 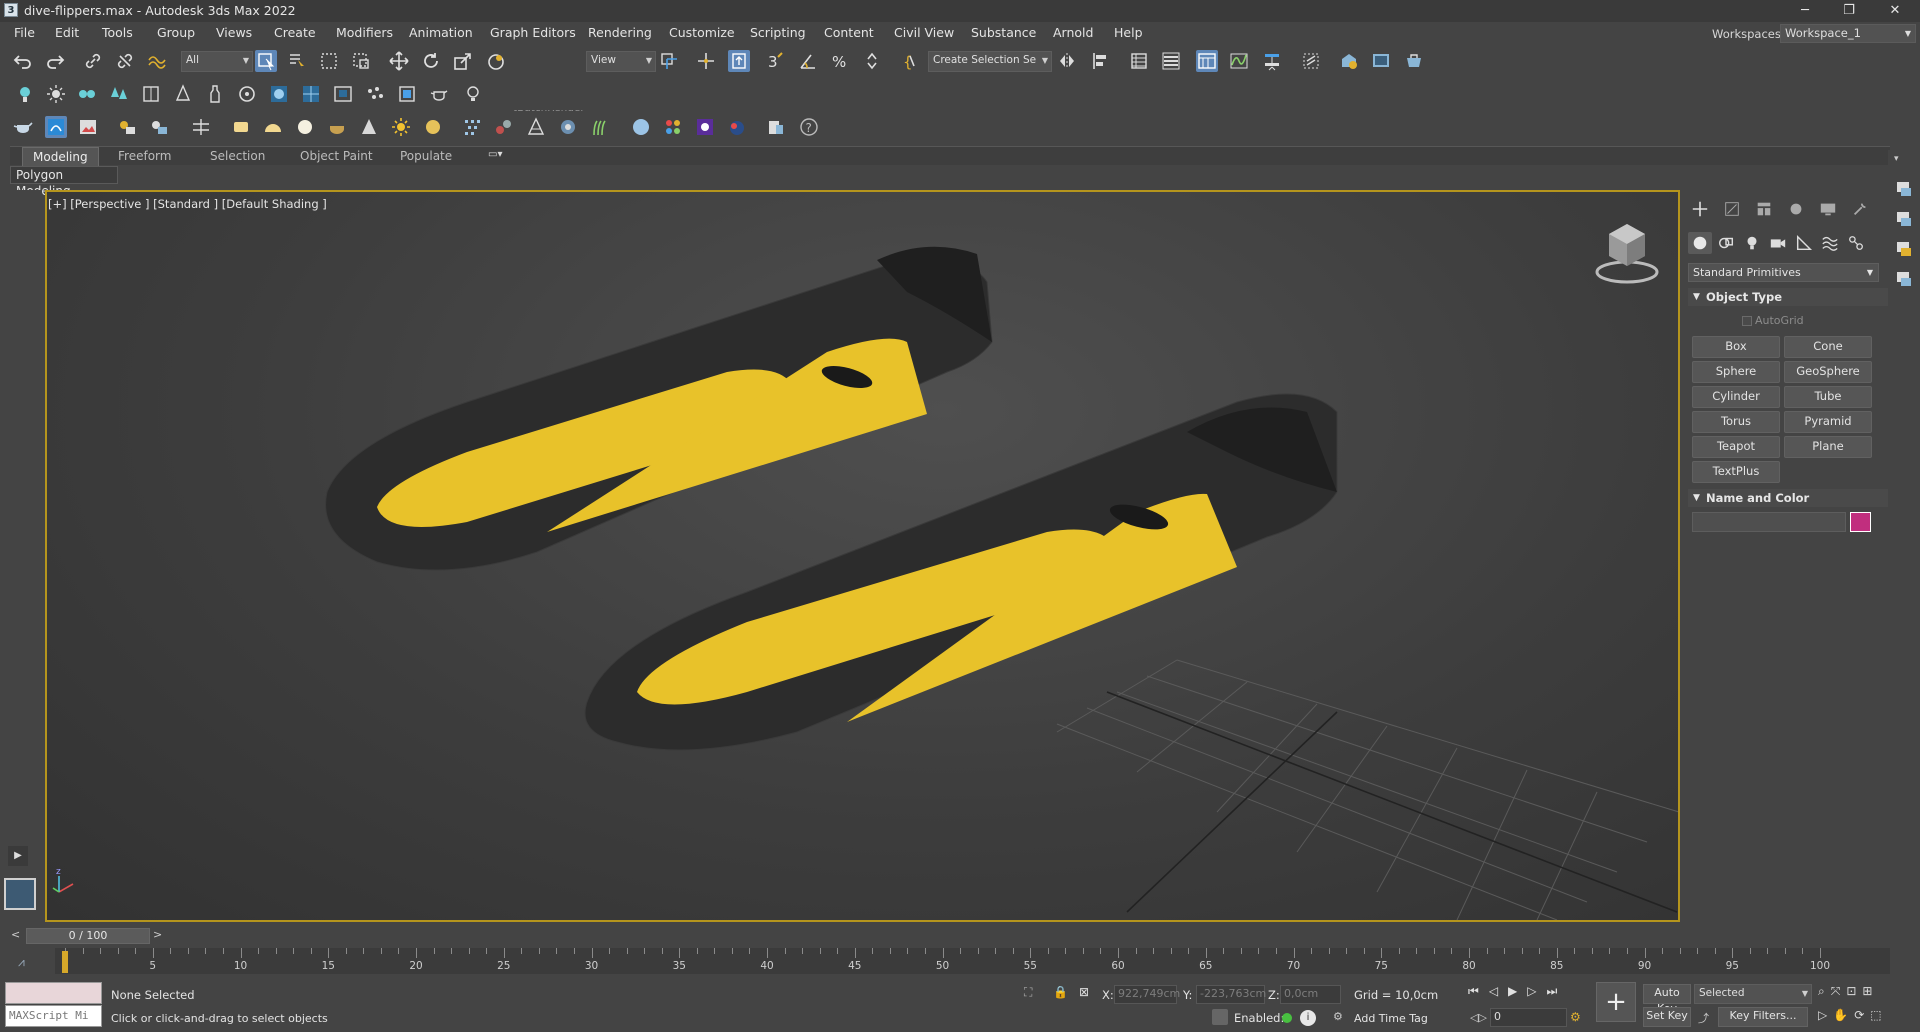 What do you see at coordinates (872, 61) in the screenshot?
I see `spinner-snap-icon` at bounding box center [872, 61].